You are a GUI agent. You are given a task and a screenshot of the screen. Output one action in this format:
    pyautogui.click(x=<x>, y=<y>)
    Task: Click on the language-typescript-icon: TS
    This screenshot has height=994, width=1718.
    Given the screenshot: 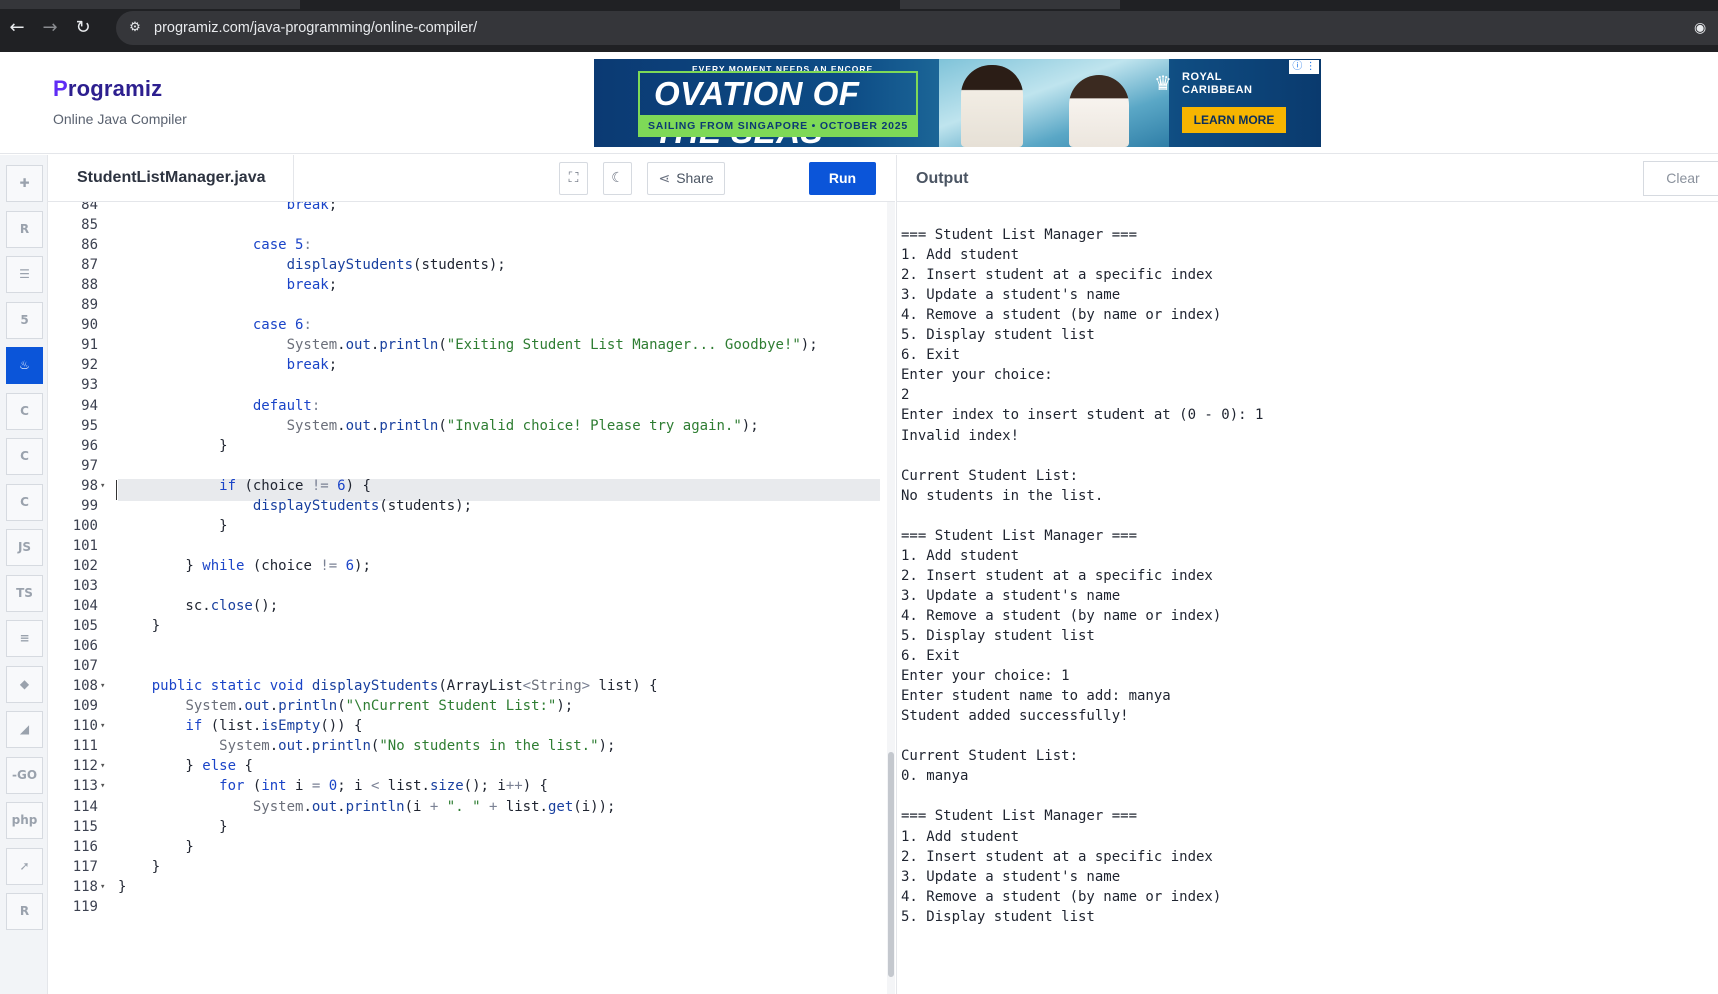 What is the action you would take?
    pyautogui.click(x=24, y=593)
    